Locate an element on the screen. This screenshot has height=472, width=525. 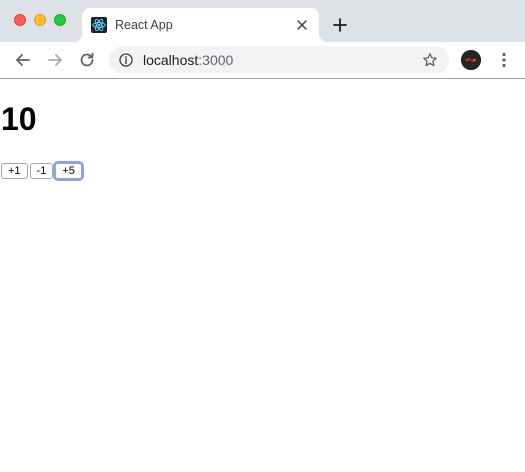
window-minimize-button is located at coordinates (40, 20).